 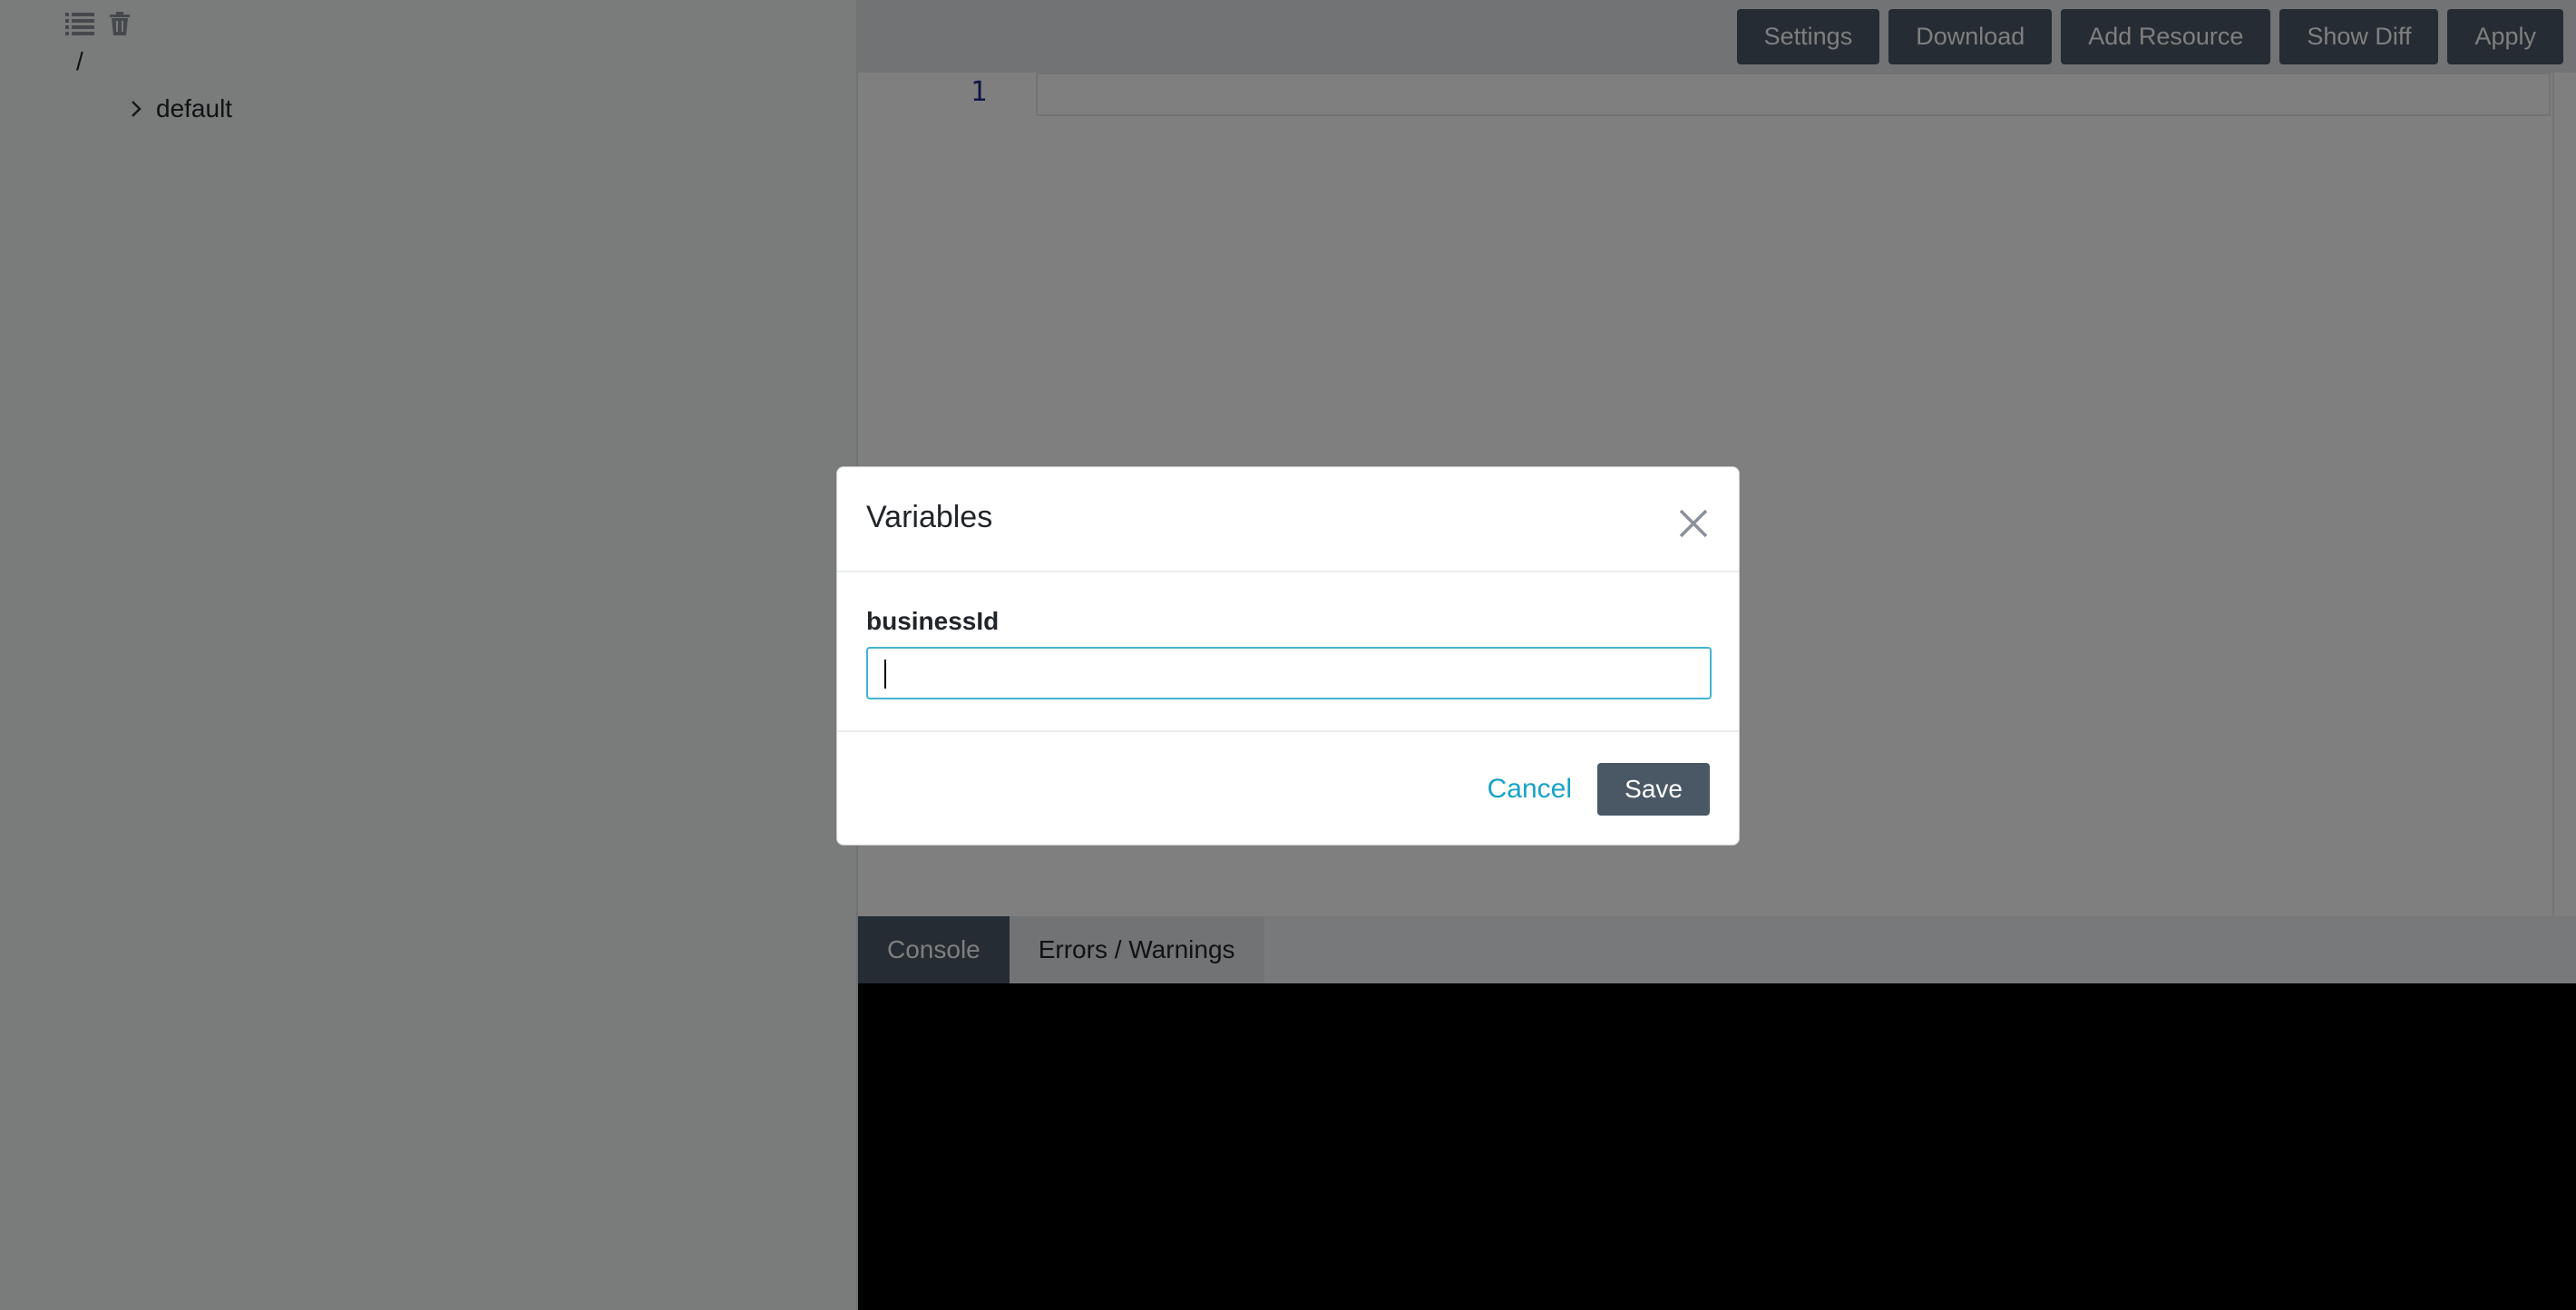 What do you see at coordinates (1693, 523) in the screenshot?
I see `close-icon` at bounding box center [1693, 523].